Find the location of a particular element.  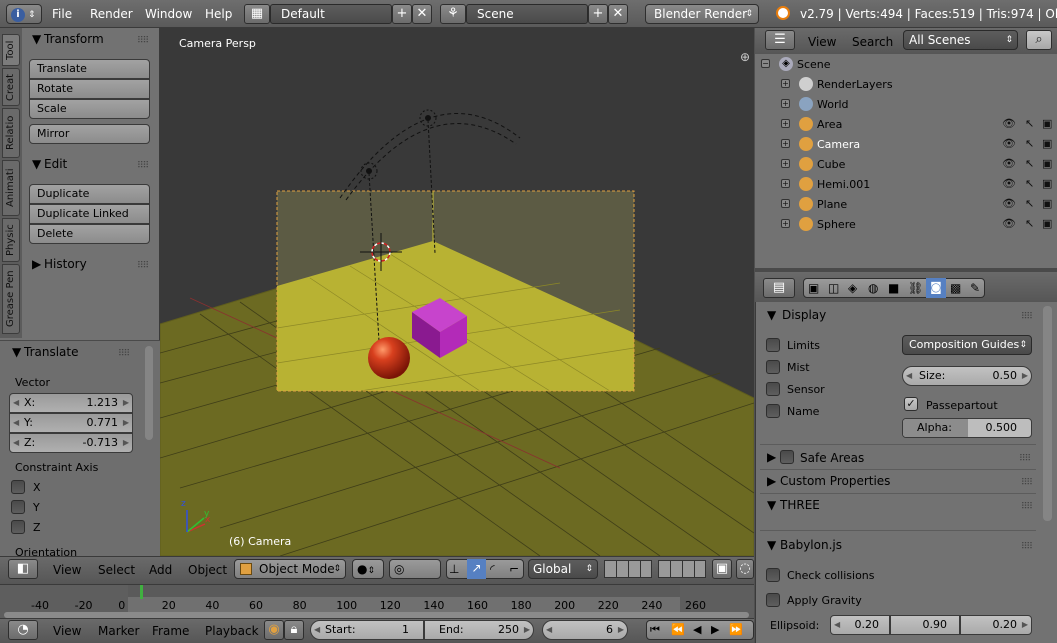

camera-data-context-icon: ◙ is located at coordinates (936, 288).